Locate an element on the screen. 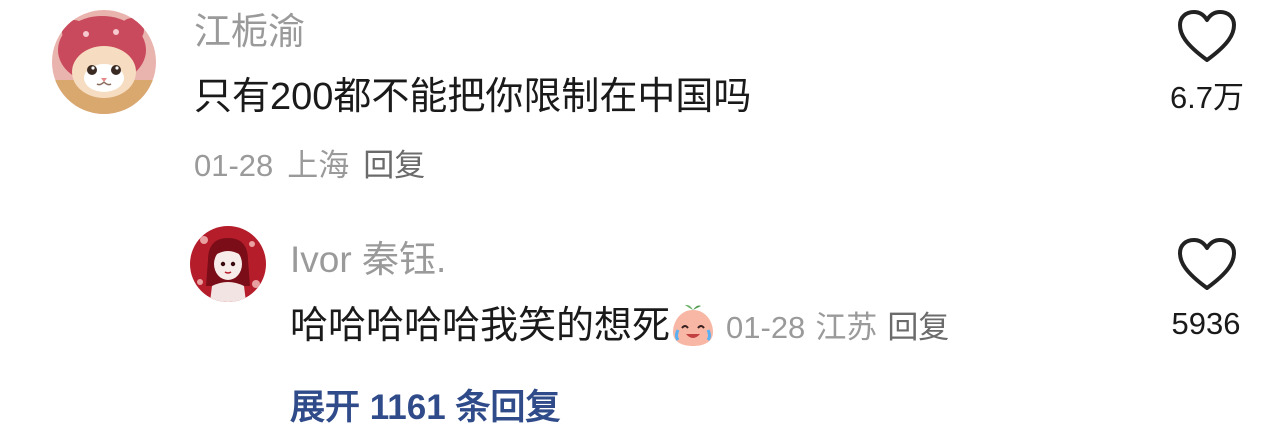  username: 江栀渝 is located at coordinates (249, 32).